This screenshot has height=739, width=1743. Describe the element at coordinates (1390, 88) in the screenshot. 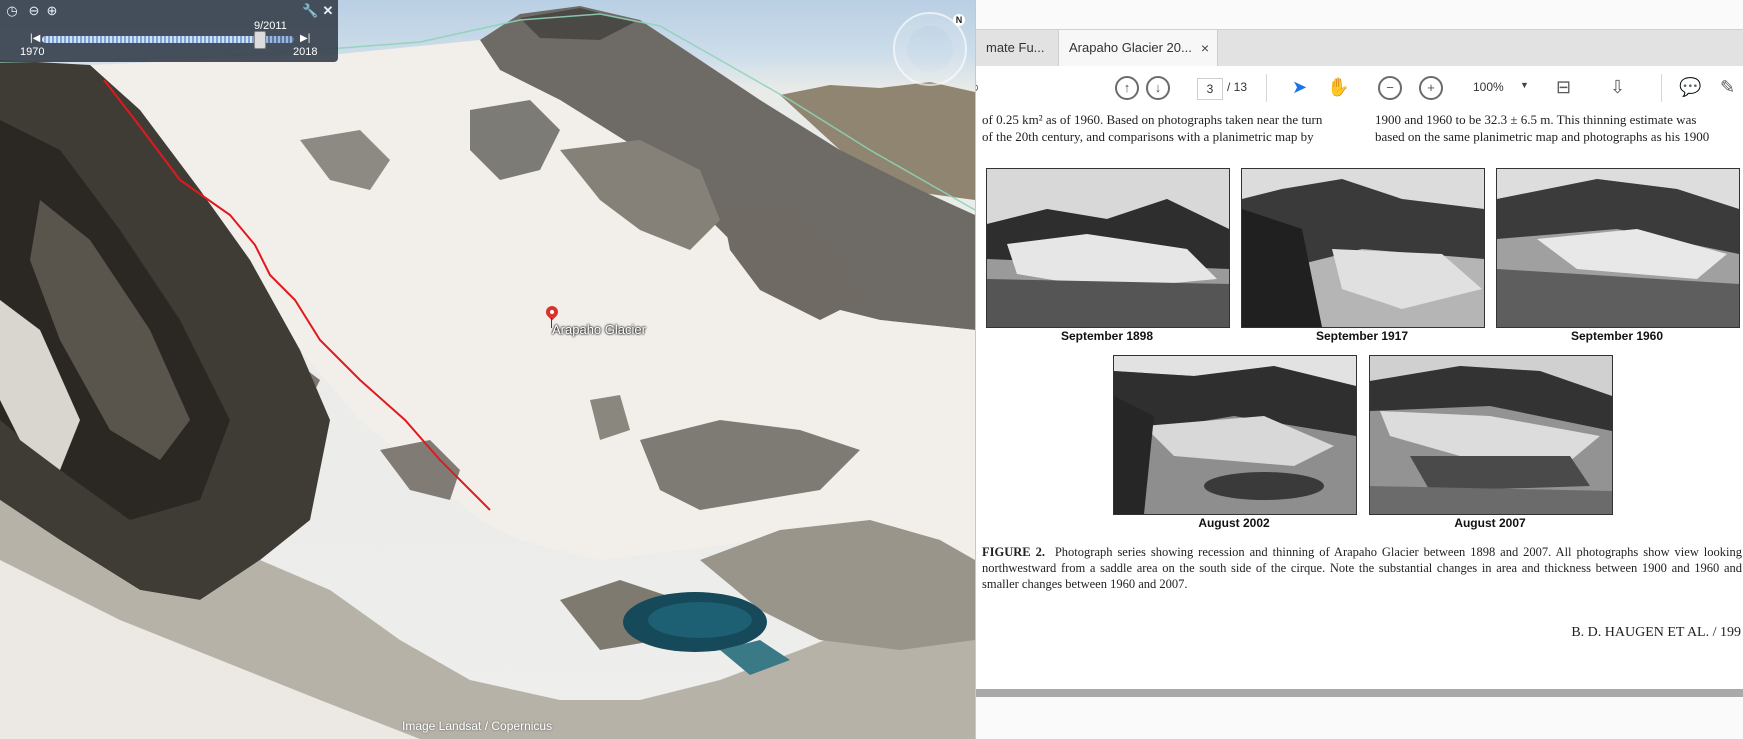

I see `zoom-out-button: −` at that location.